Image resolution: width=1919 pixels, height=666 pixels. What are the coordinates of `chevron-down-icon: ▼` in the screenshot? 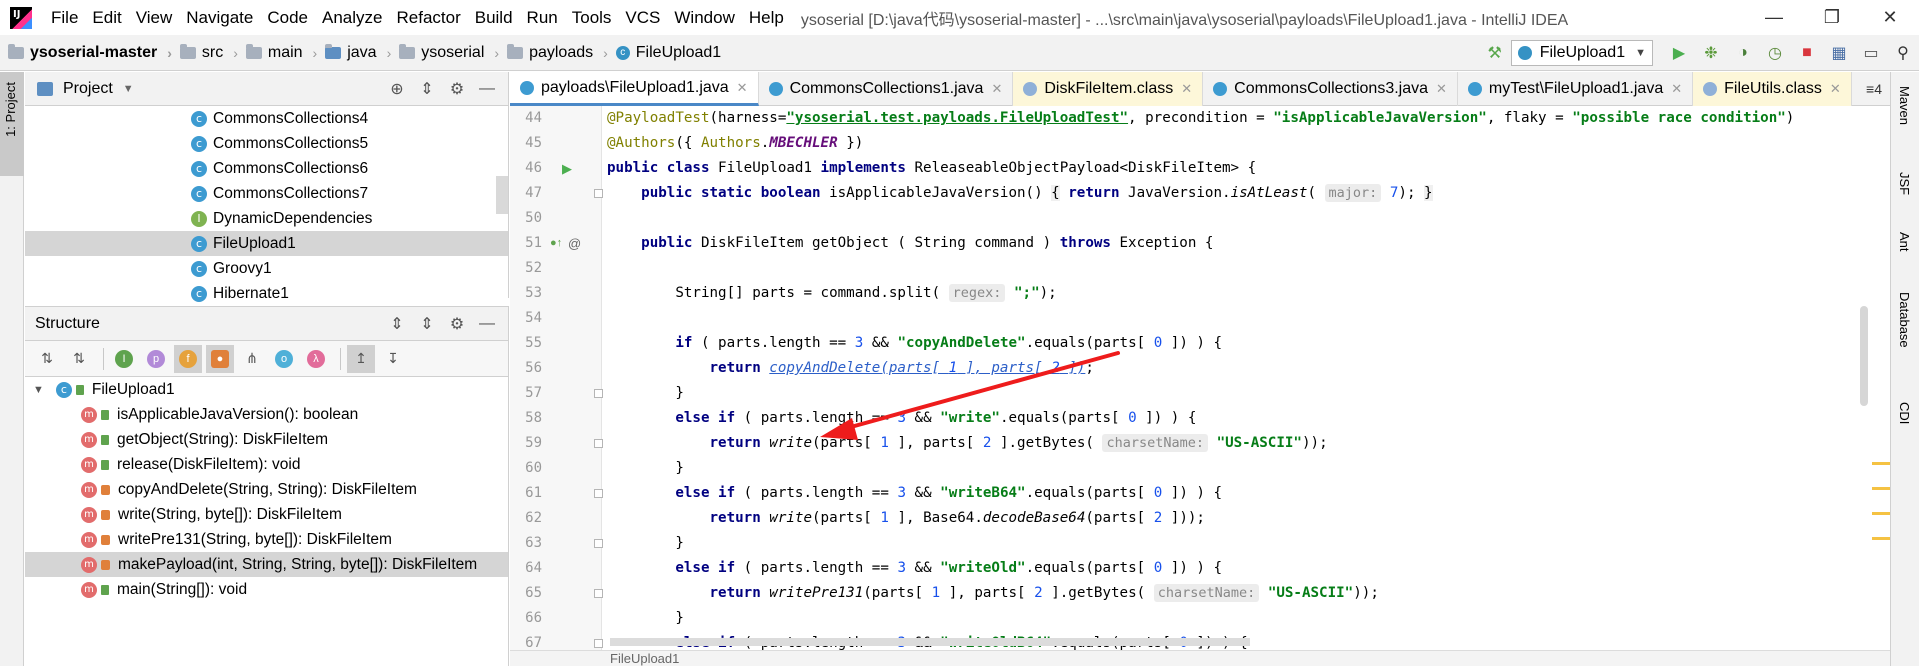 It's located at (128, 89).